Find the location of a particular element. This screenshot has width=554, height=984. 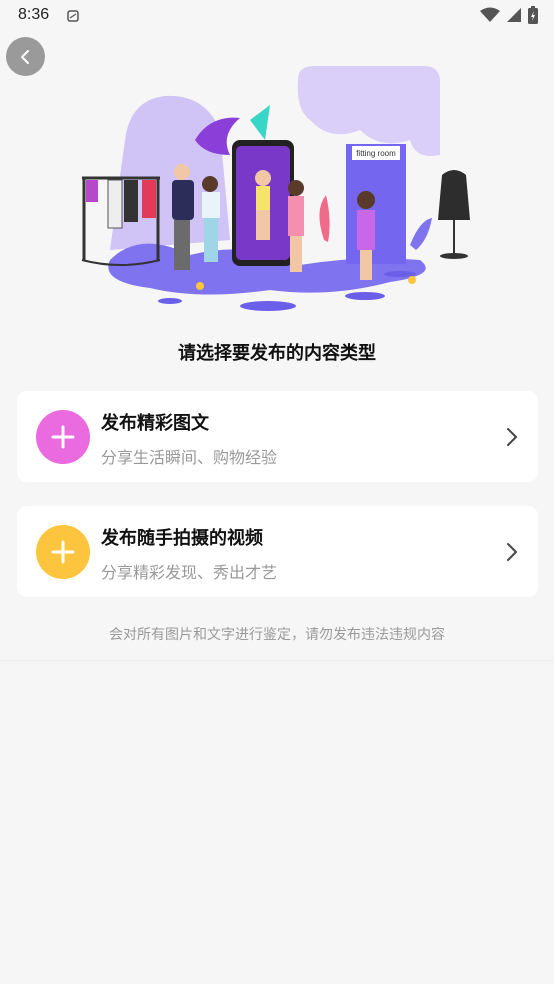

status-time: 8:36 is located at coordinates (34, 14).